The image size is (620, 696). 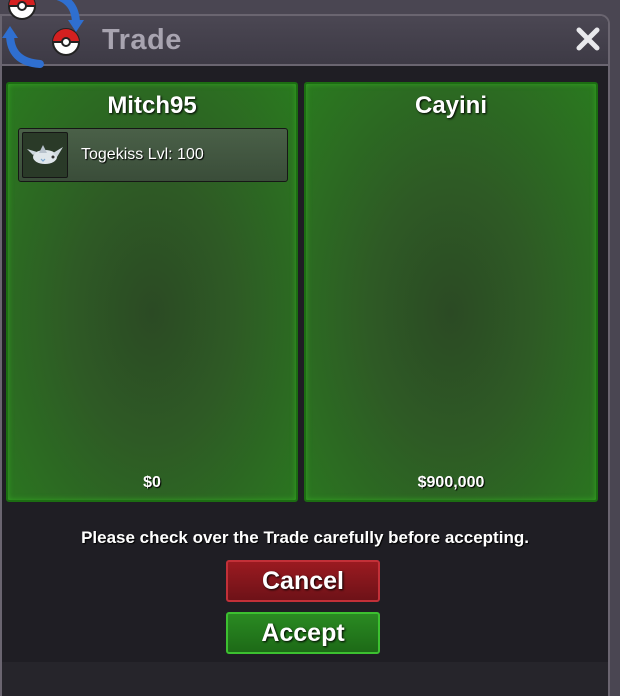 What do you see at coordinates (303, 581) in the screenshot?
I see `cancel-button: Cancel` at bounding box center [303, 581].